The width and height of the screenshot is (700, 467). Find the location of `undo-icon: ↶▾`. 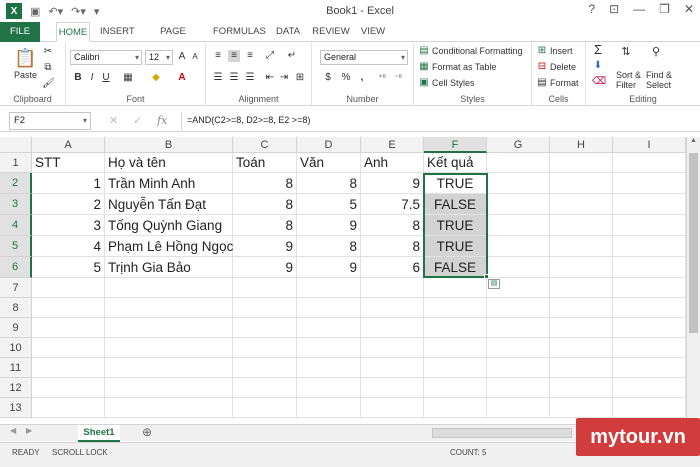

undo-icon: ↶▾ is located at coordinates (55, 11).